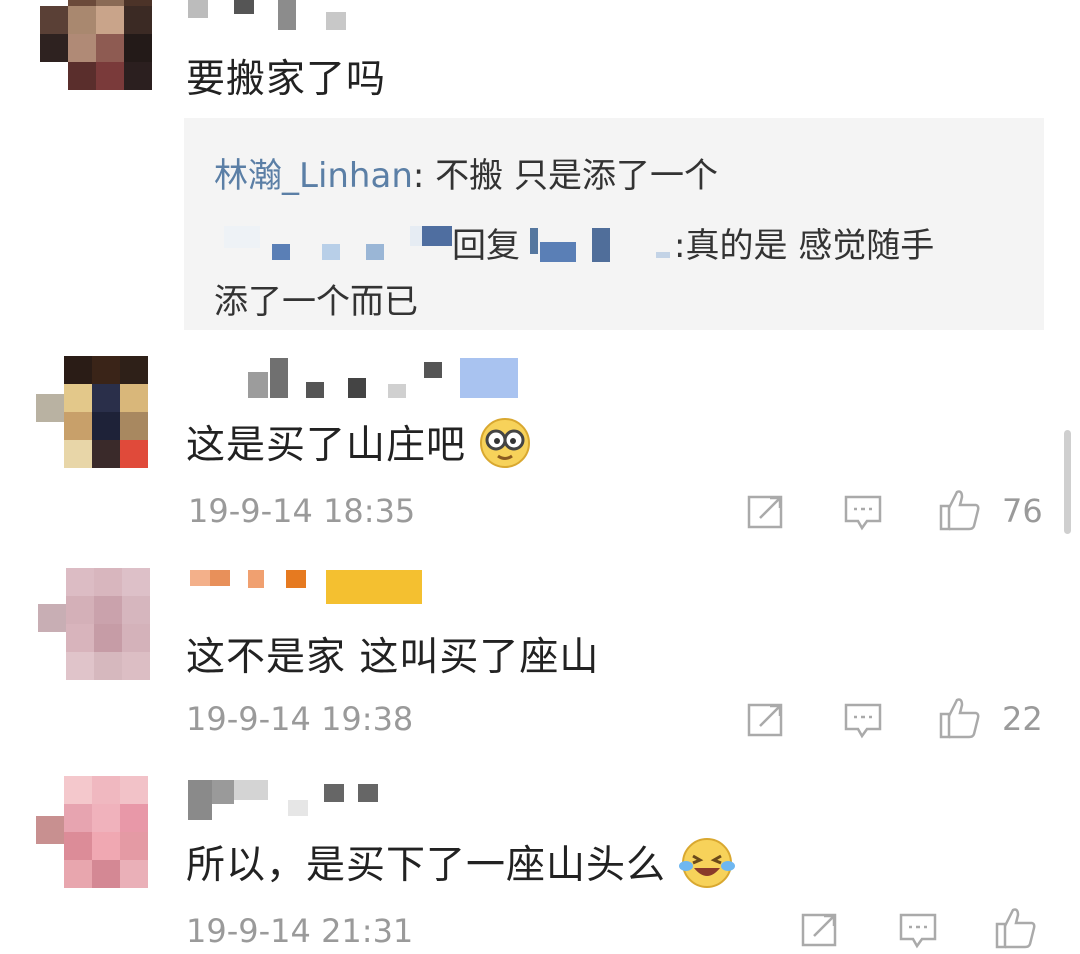 The width and height of the screenshot is (1080, 954). What do you see at coordinates (461, 867) in the screenshot?
I see `comment-text: 所以，是买下了一座山头么` at bounding box center [461, 867].